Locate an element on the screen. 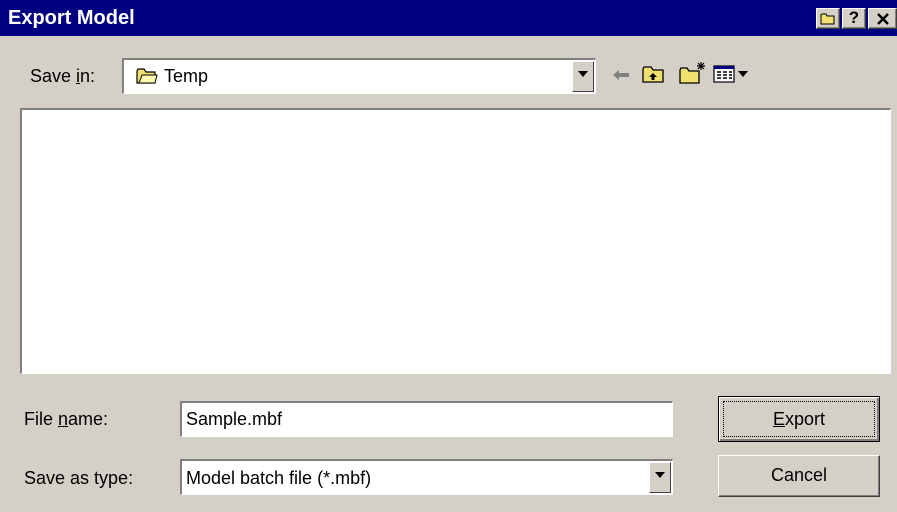 Image resolution: width=897 pixels, height=512 pixels. window-title: Export Model is located at coordinates (71, 18).